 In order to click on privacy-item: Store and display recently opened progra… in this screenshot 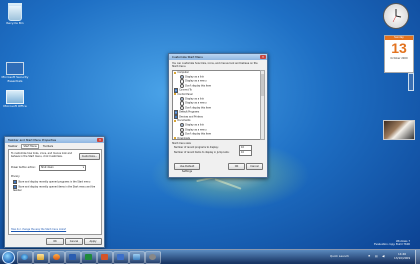, I will do `click(55, 182)`.